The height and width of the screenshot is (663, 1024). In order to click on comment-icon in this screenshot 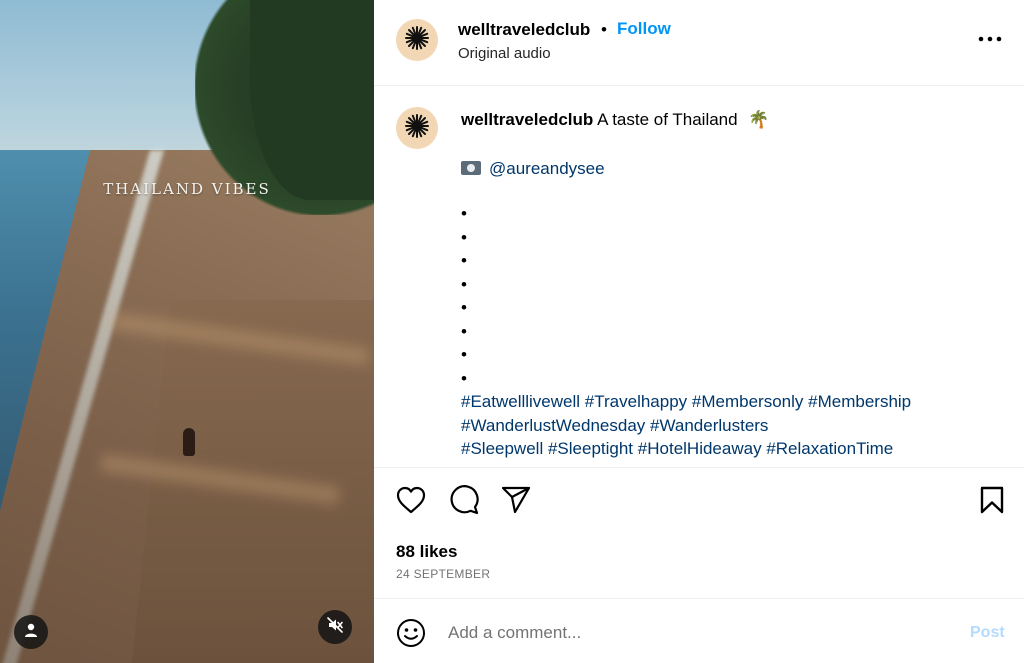, I will do `click(464, 502)`.